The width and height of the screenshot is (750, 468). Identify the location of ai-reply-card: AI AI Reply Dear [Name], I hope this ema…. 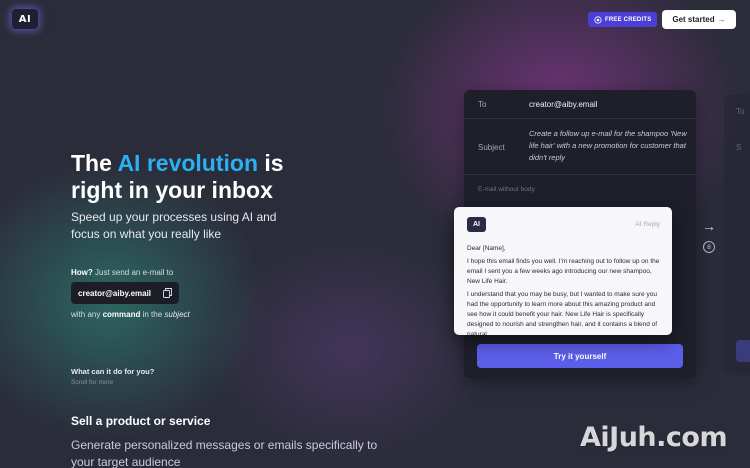
(563, 271).